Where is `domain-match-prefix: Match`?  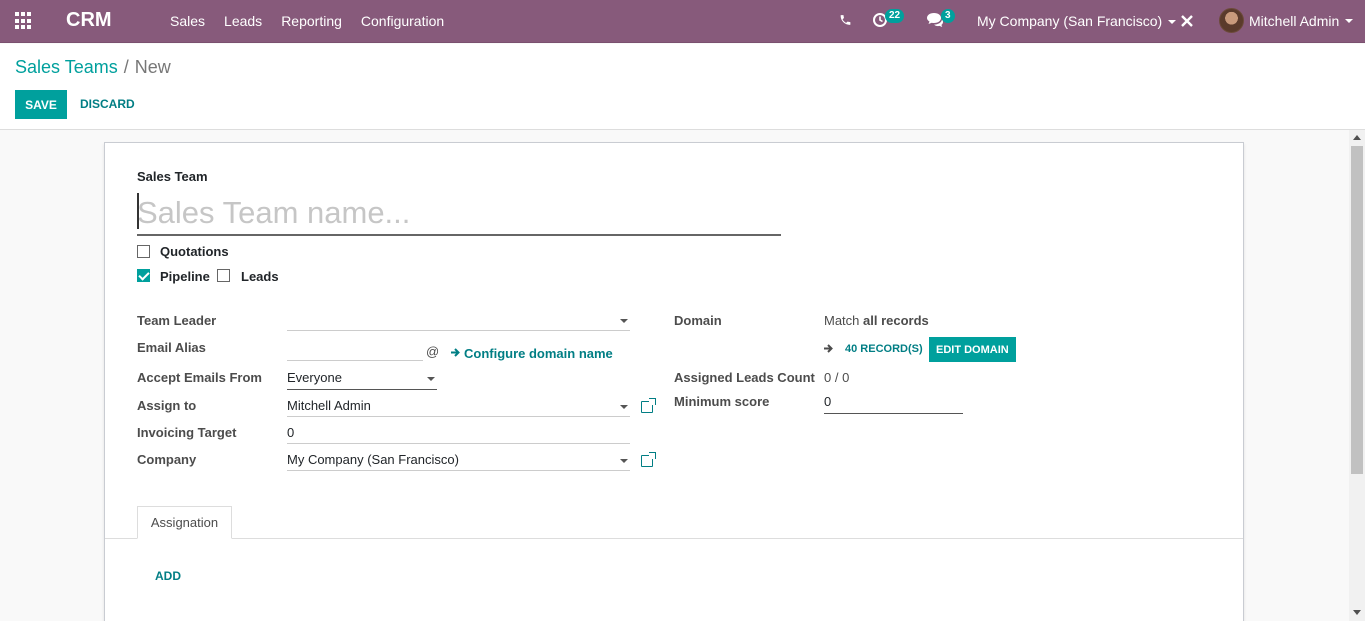
domain-match-prefix: Match is located at coordinates (842, 320).